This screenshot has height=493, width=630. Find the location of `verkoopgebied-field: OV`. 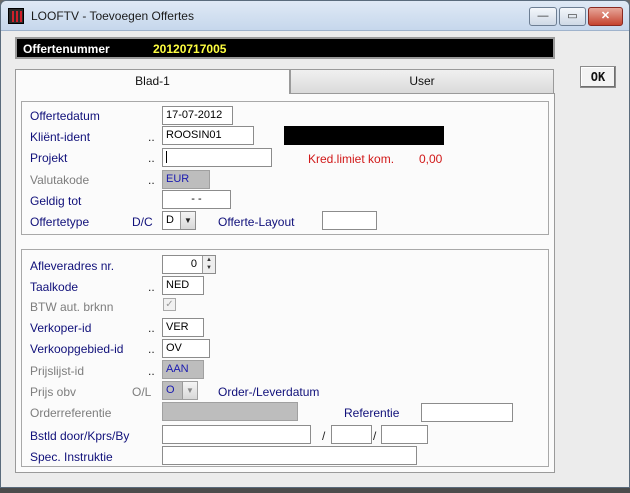

verkoopgebied-field: OV is located at coordinates (186, 348).